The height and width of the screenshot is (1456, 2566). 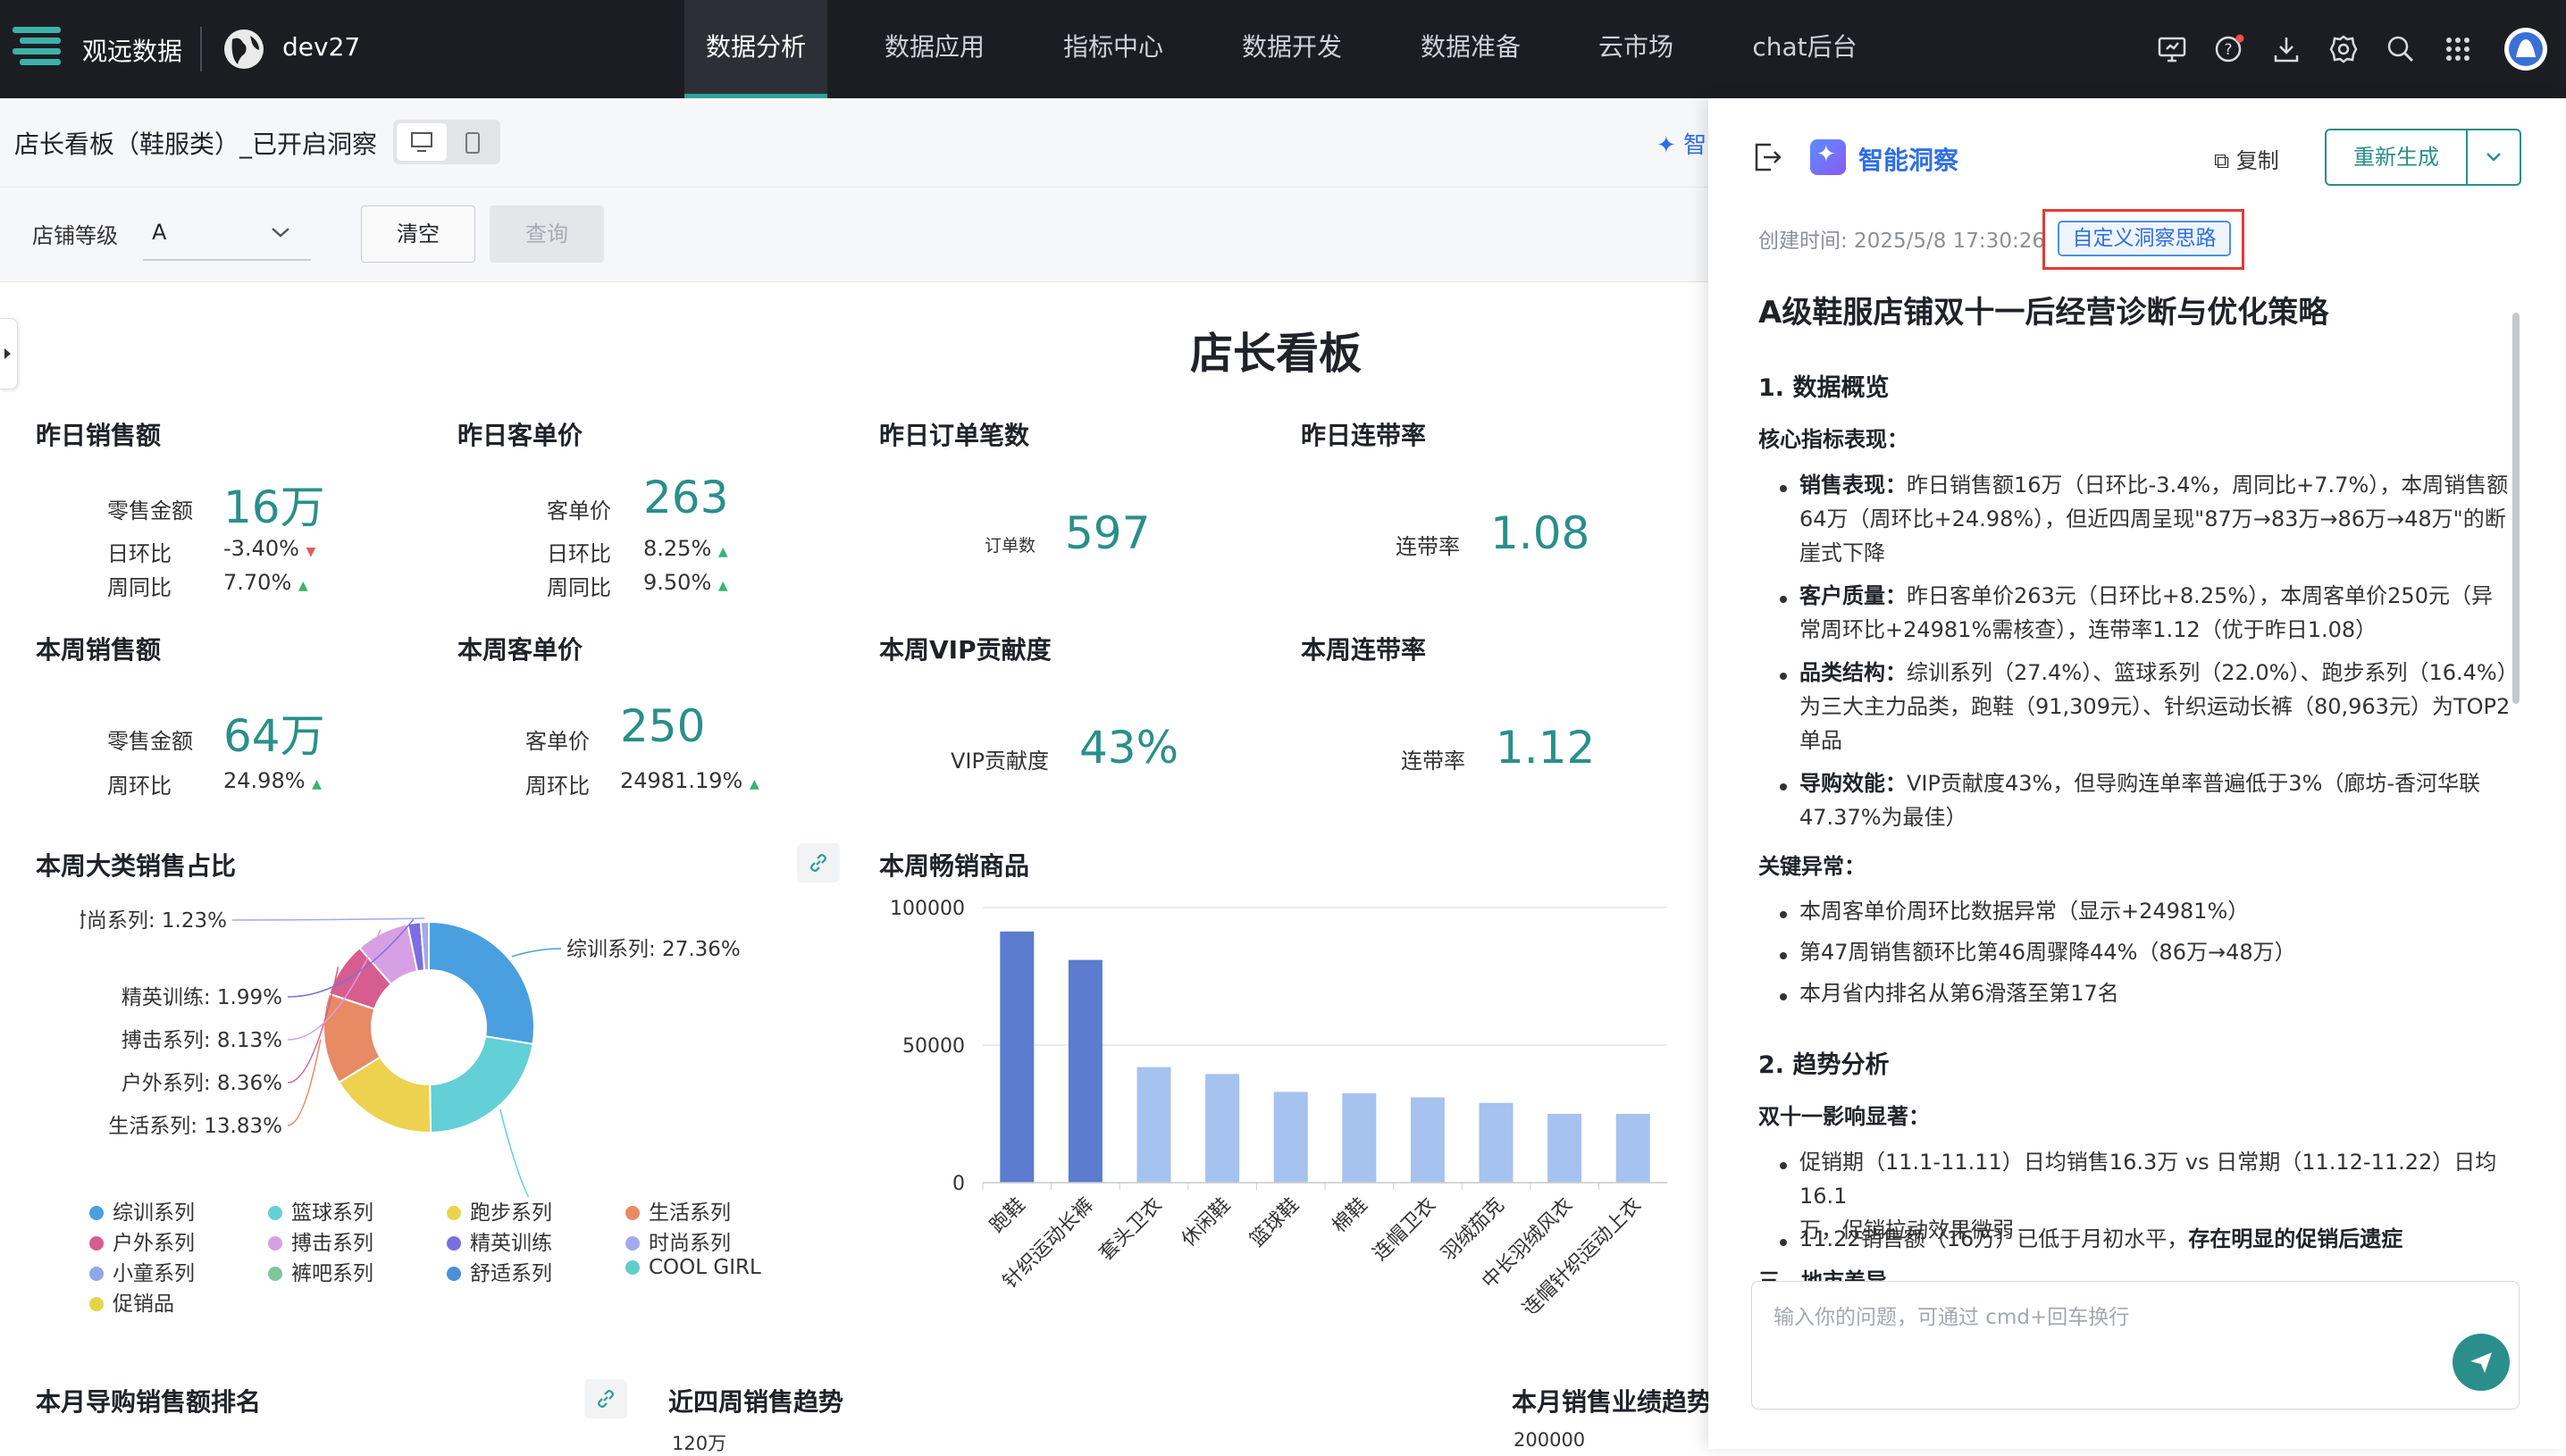 I want to click on copy-button: ⧉ 复制, so click(x=2246, y=158).